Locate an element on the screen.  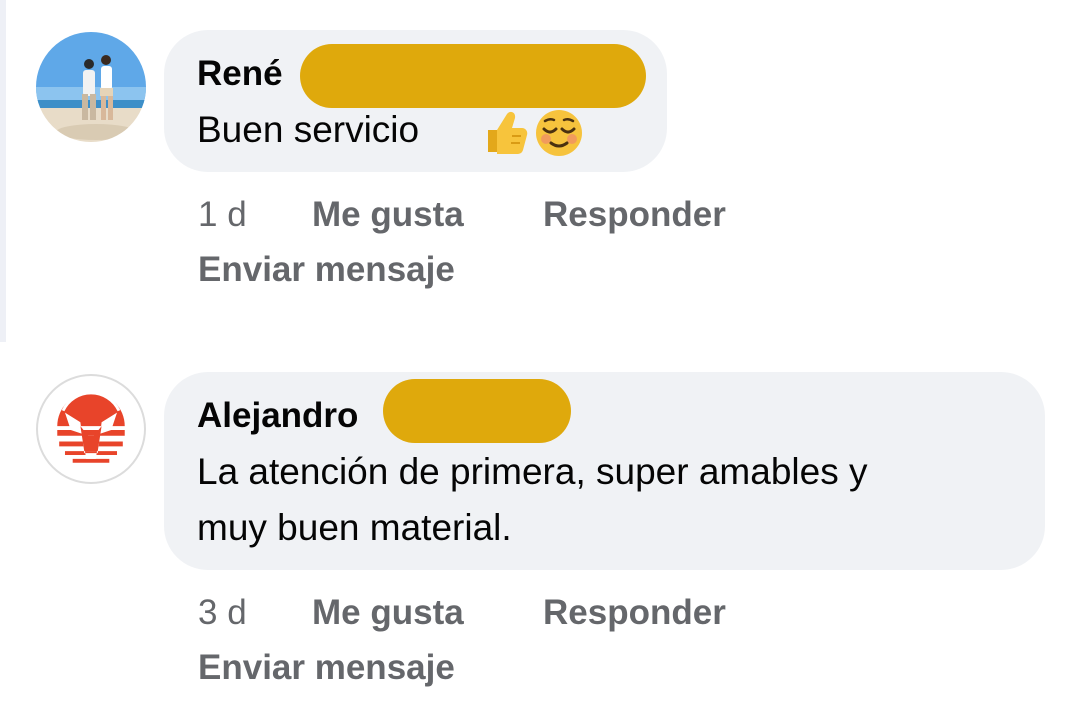
comment-timestamp: 1 d is located at coordinates (222, 215).